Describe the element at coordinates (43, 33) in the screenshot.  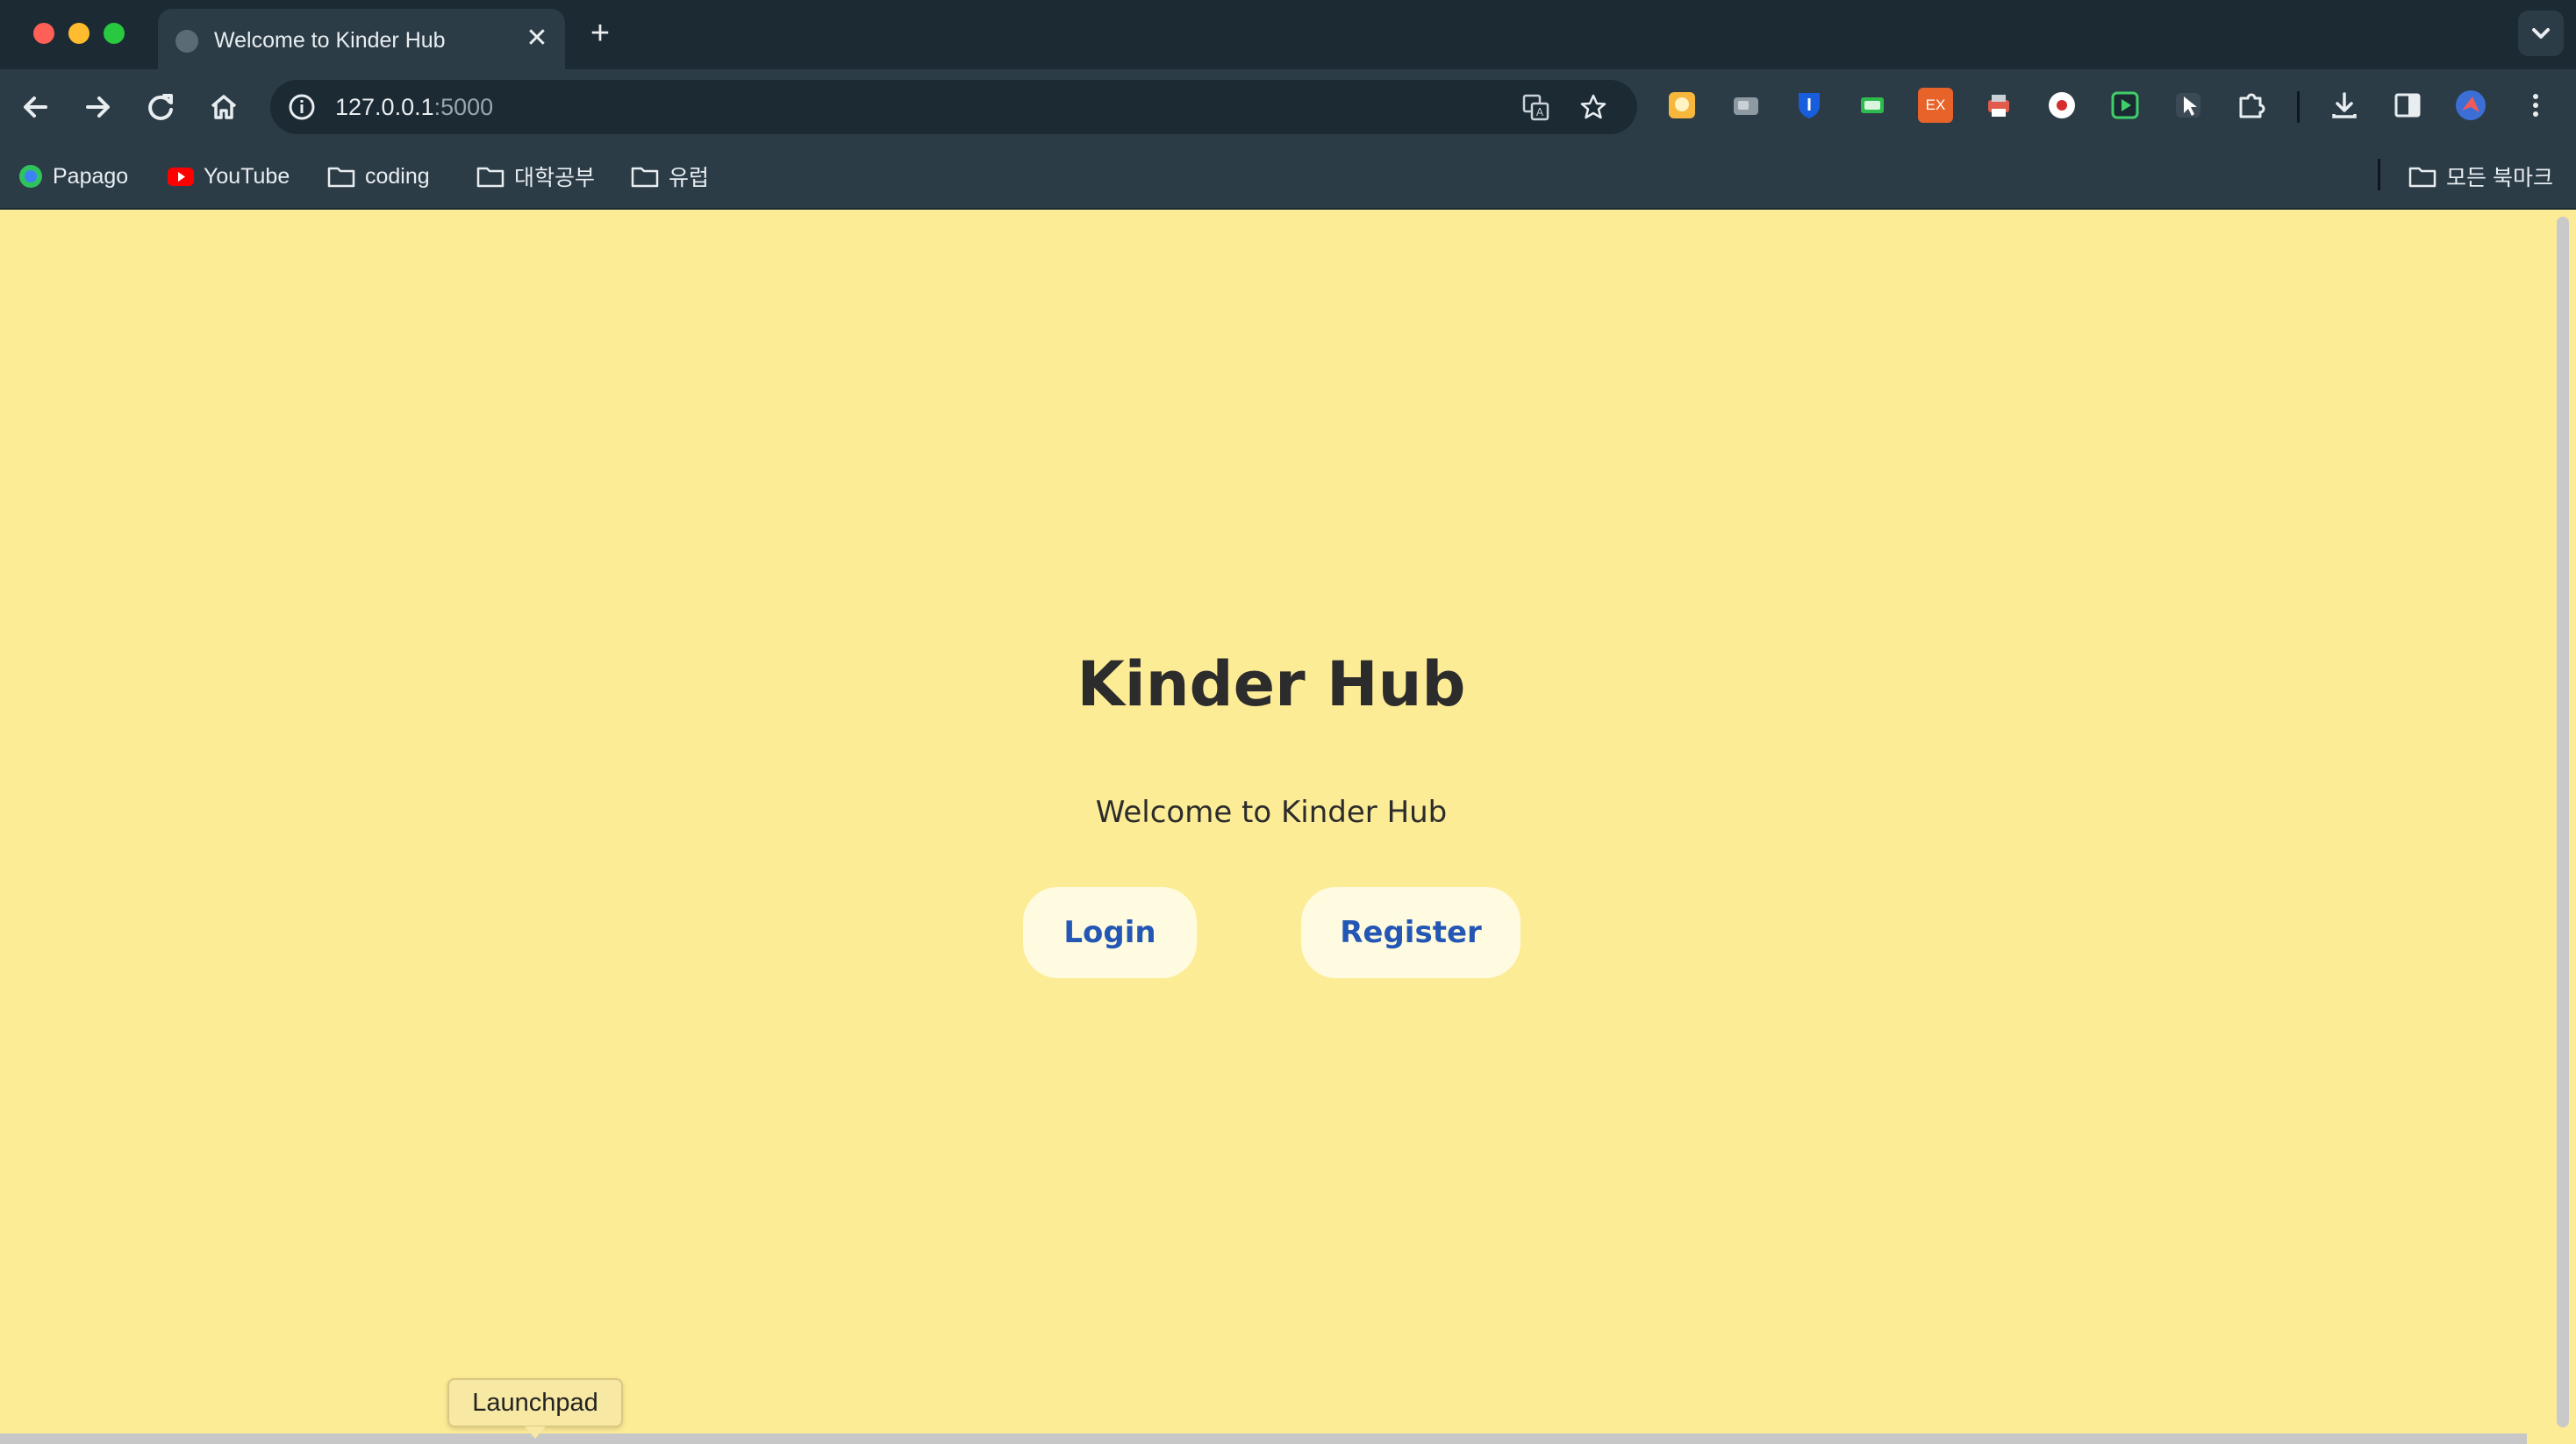
I see `close-window-button` at that location.